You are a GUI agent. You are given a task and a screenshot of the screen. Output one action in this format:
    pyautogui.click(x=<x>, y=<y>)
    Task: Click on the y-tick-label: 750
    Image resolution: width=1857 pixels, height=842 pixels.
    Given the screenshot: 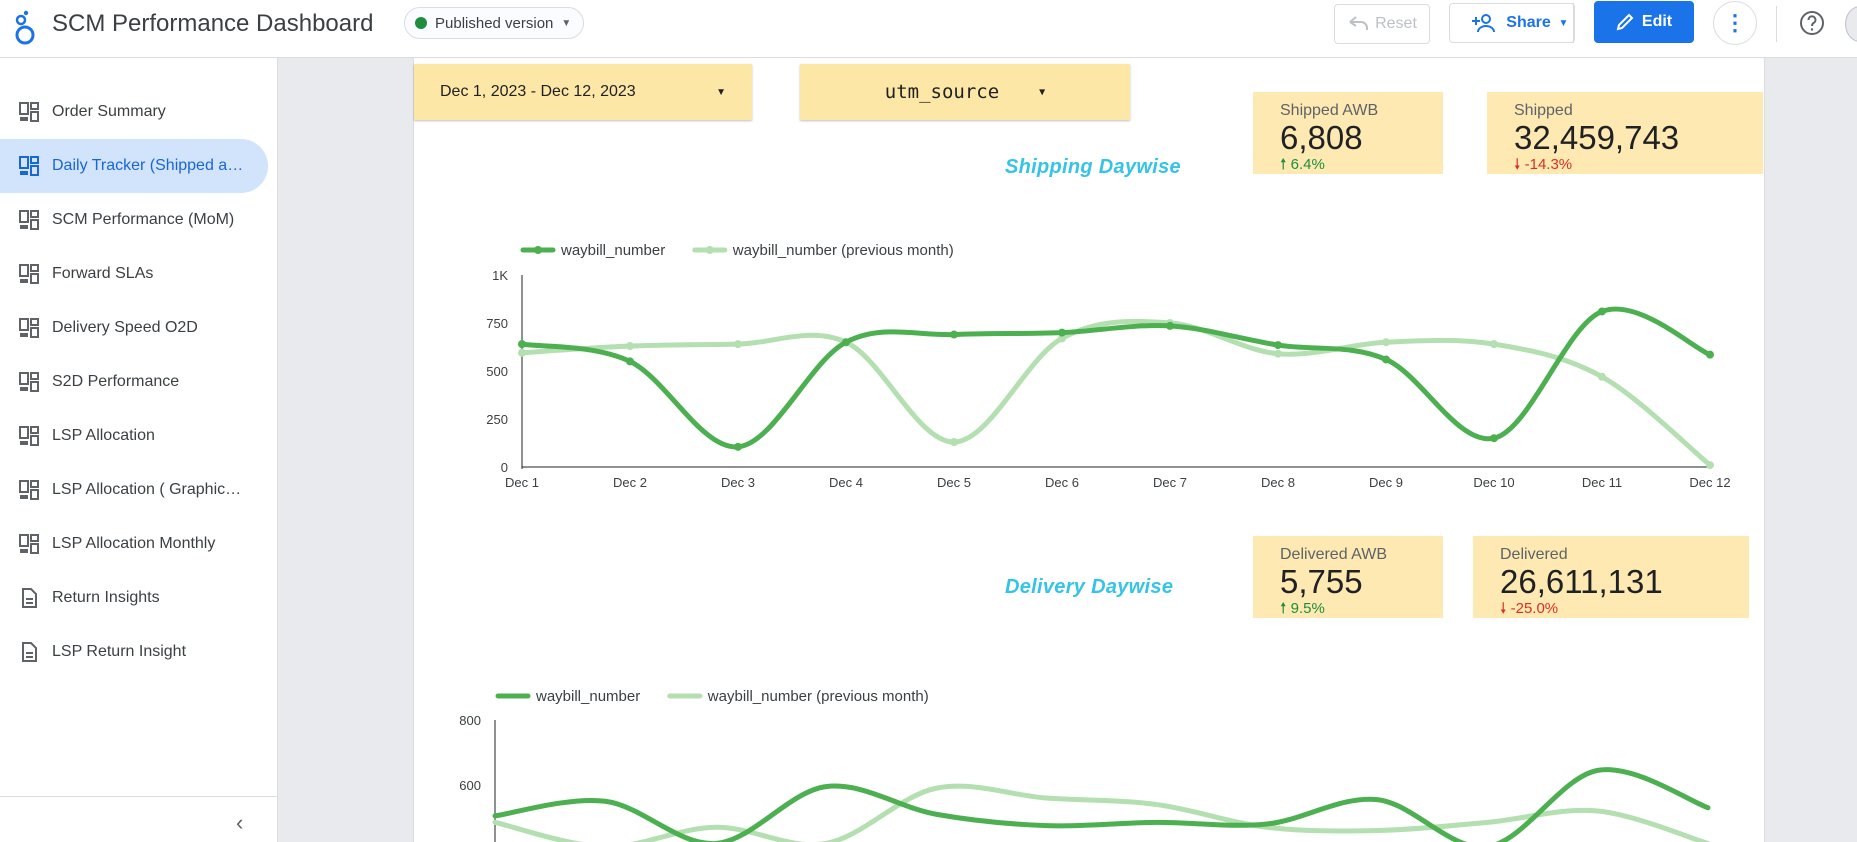 What is the action you would take?
    pyautogui.click(x=497, y=323)
    